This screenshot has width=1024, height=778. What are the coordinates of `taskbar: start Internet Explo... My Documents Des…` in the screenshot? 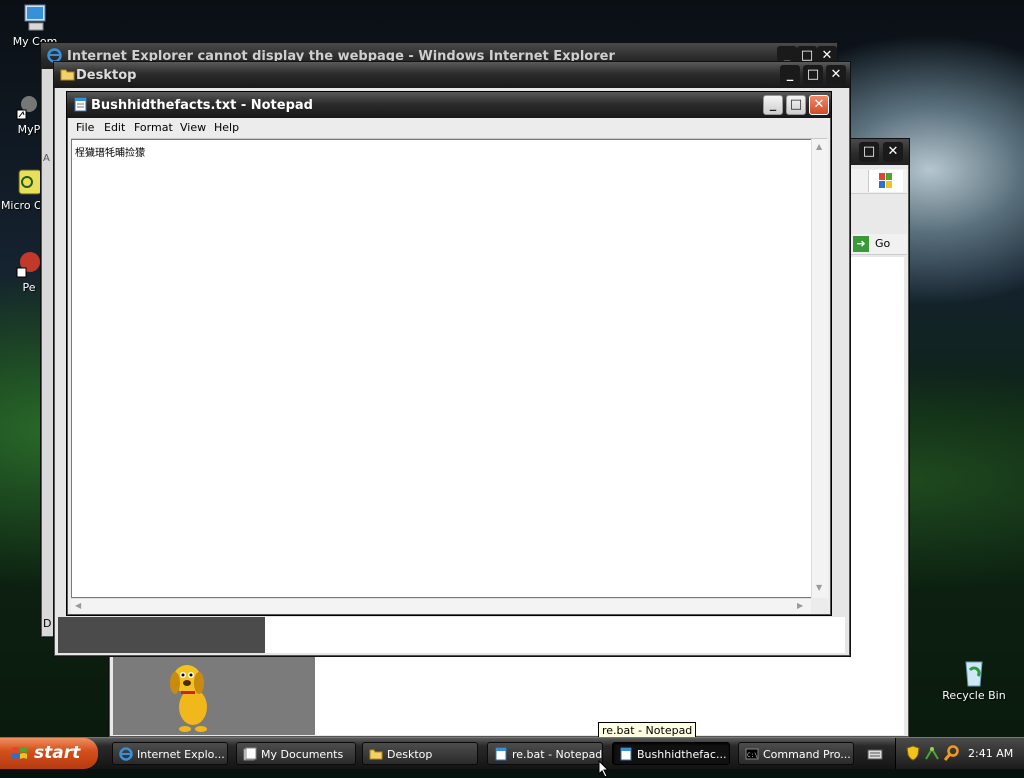 It's located at (512, 753).